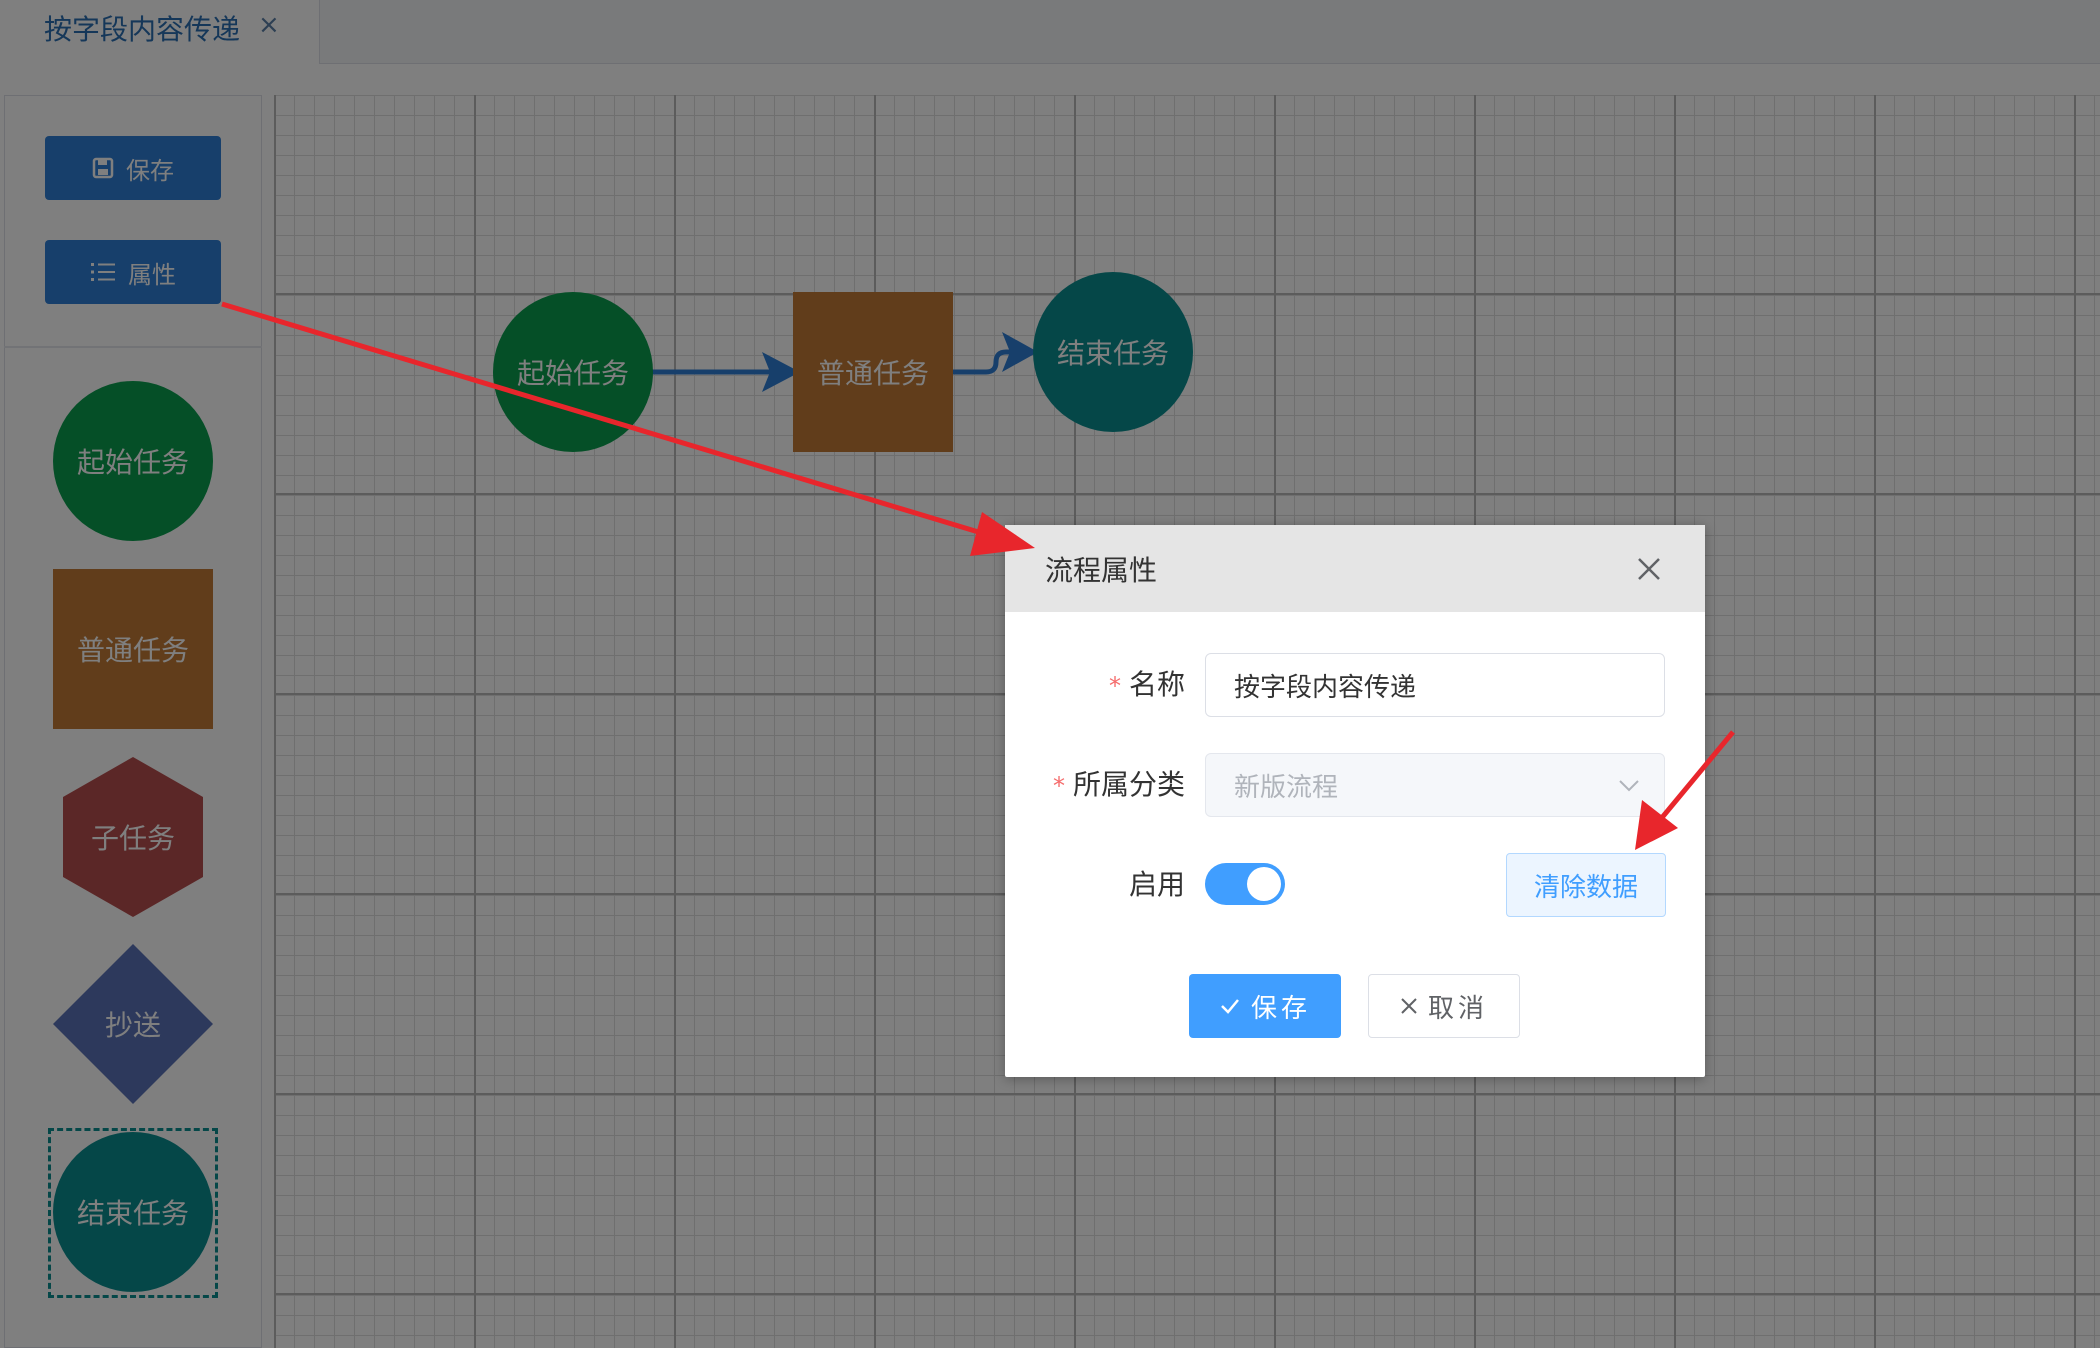 This screenshot has width=2100, height=1348. Describe the element at coordinates (1325, 687) in the screenshot. I see `name-input-value: 按字段内容传递` at that location.